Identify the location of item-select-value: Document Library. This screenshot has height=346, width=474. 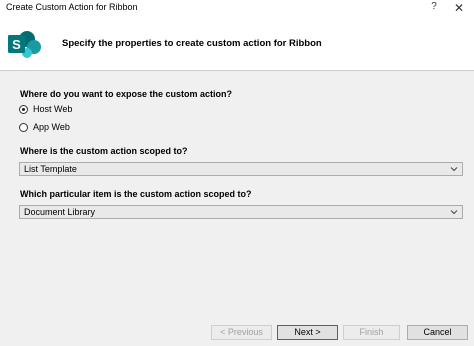
(60, 212).